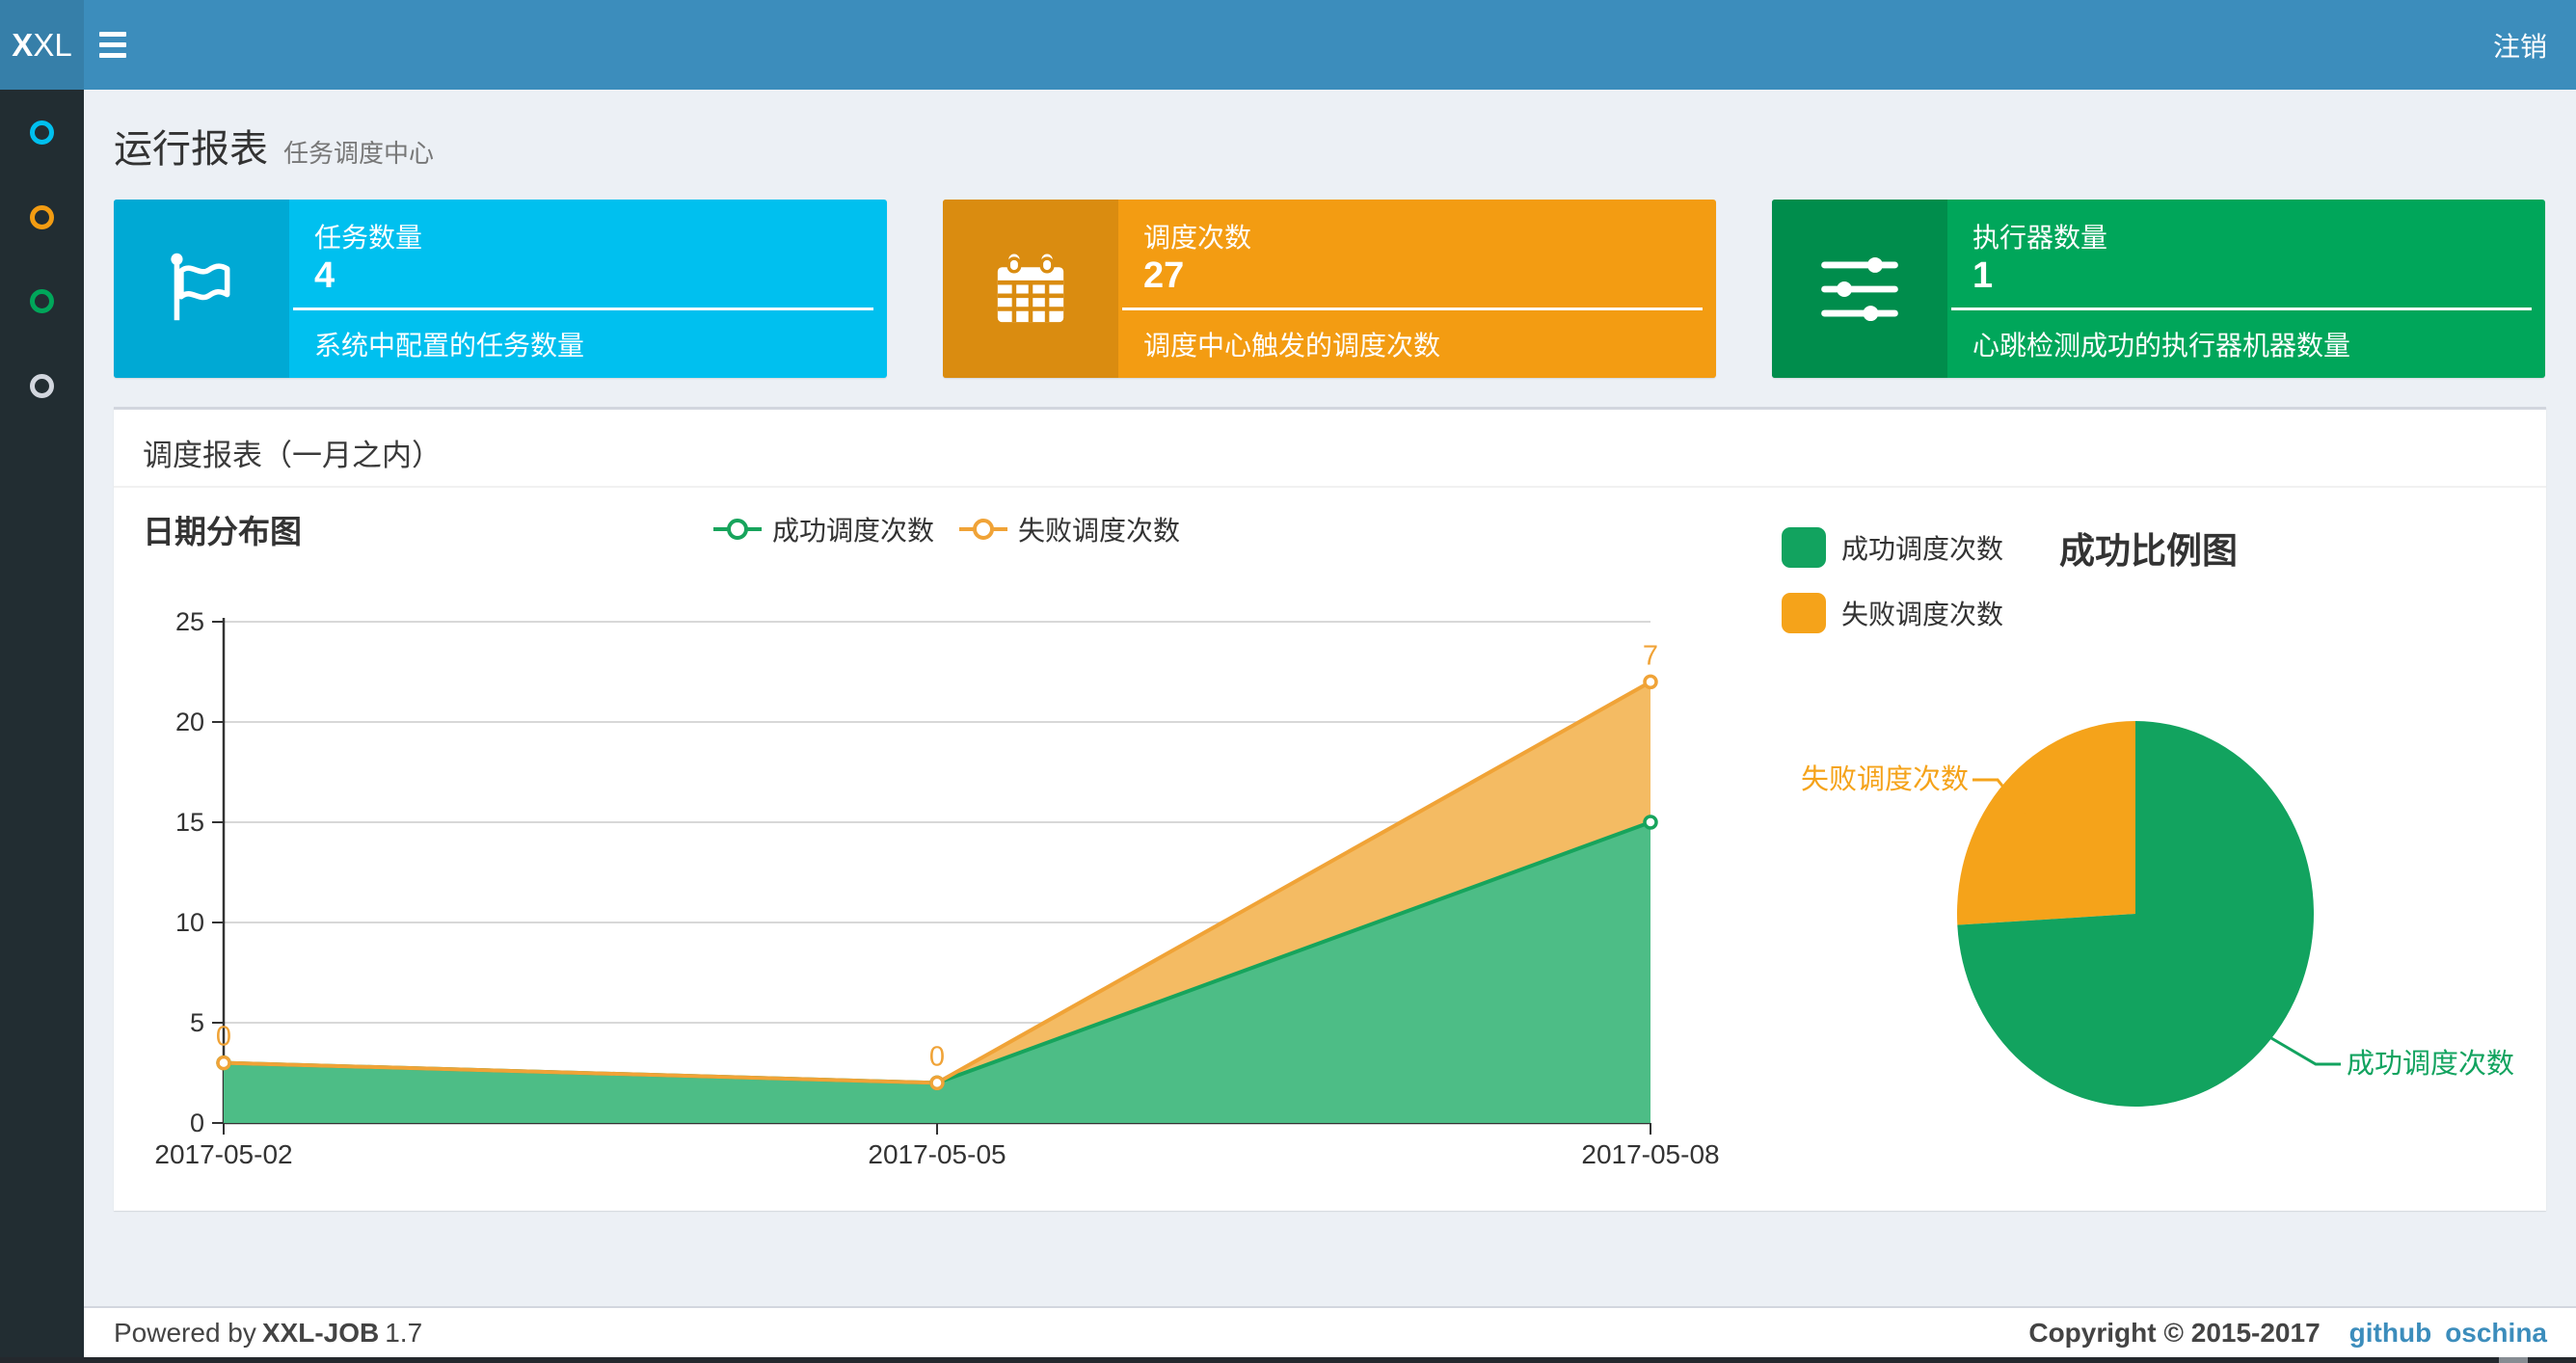 This screenshot has width=2576, height=1363. I want to click on sliders-icon, so click(1860, 289).